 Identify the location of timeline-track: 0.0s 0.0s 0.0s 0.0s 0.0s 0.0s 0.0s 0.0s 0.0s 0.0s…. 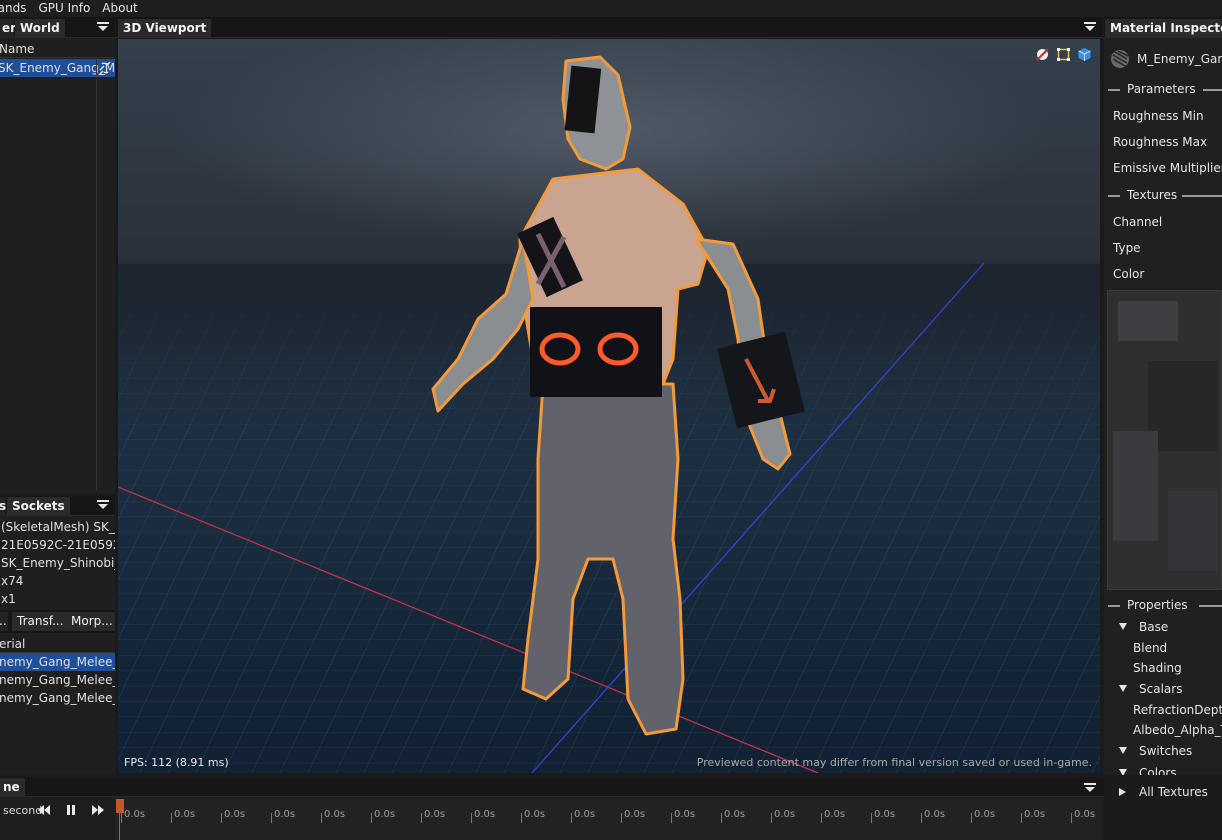
(609, 819).